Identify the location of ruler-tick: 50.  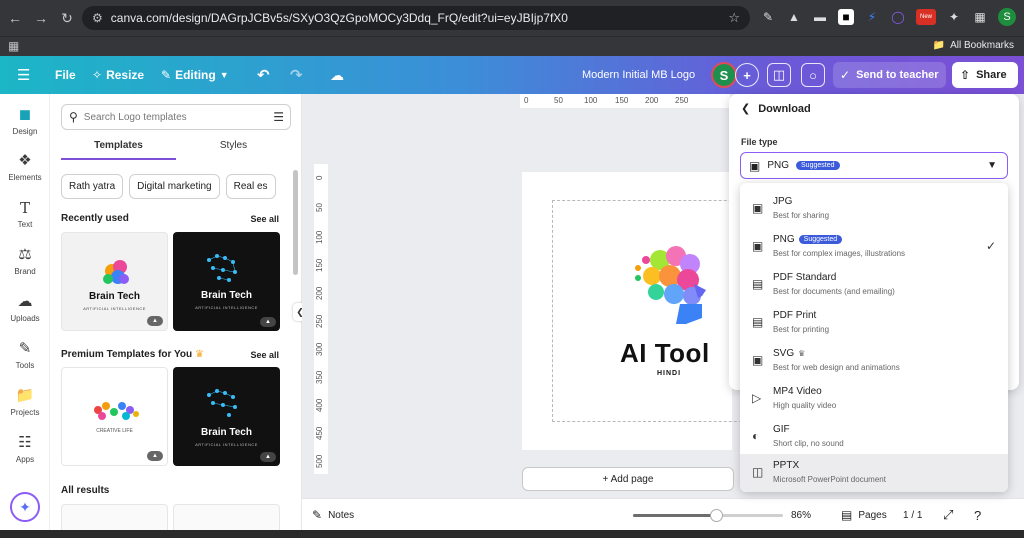
(558, 100).